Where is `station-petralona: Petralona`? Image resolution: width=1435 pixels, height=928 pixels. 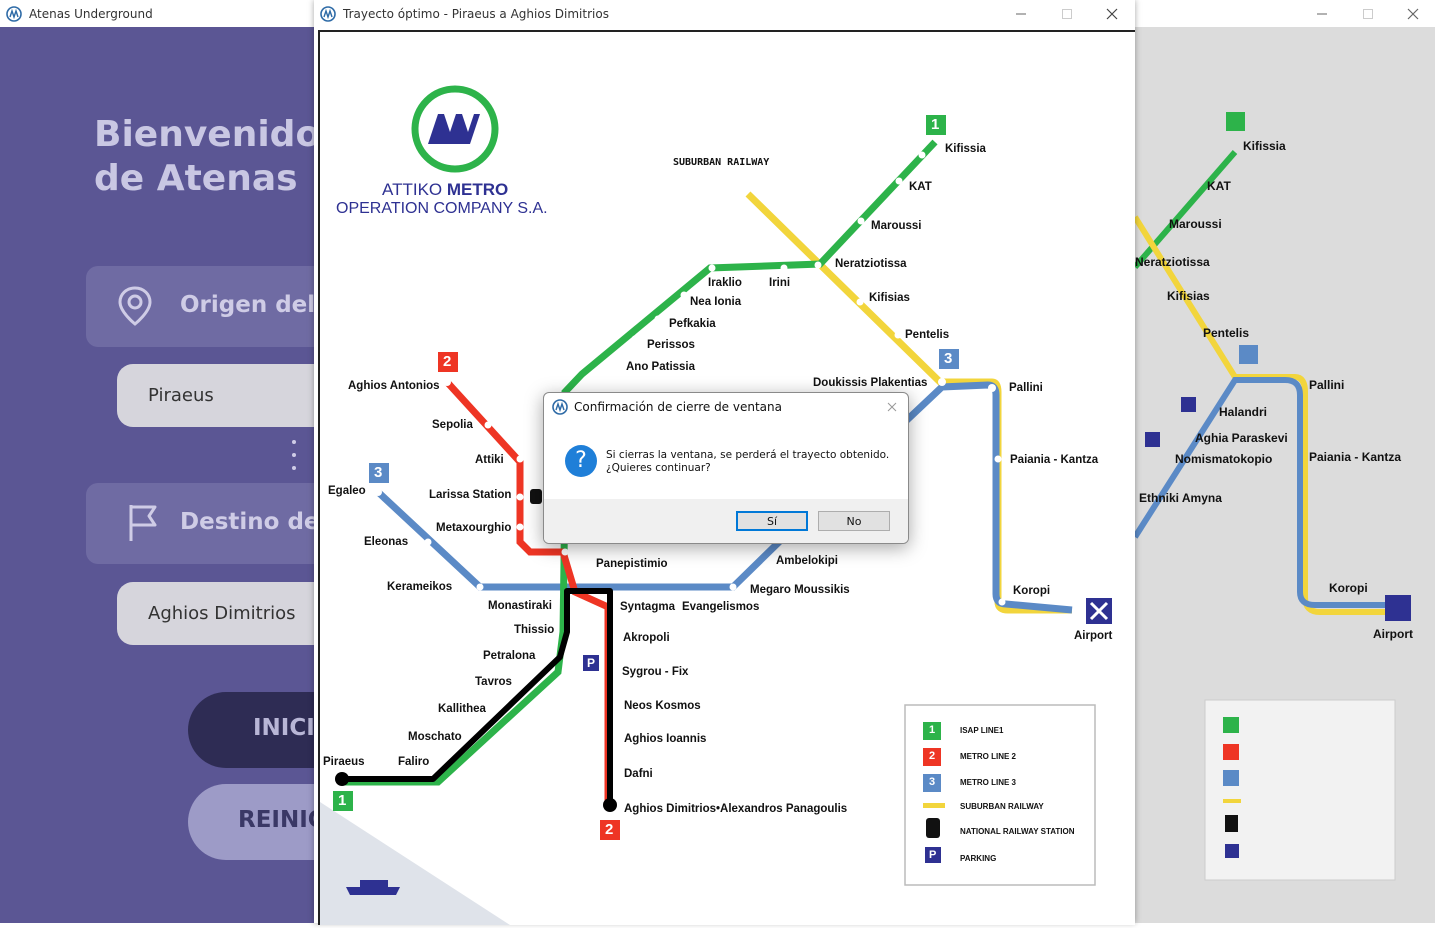
station-petralona: Petralona is located at coordinates (509, 656).